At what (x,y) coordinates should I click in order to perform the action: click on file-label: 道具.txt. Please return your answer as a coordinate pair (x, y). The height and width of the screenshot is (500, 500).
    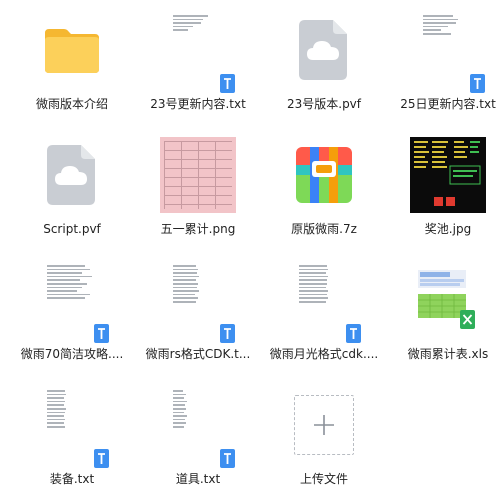
    Looking at the image, I should click on (198, 479).